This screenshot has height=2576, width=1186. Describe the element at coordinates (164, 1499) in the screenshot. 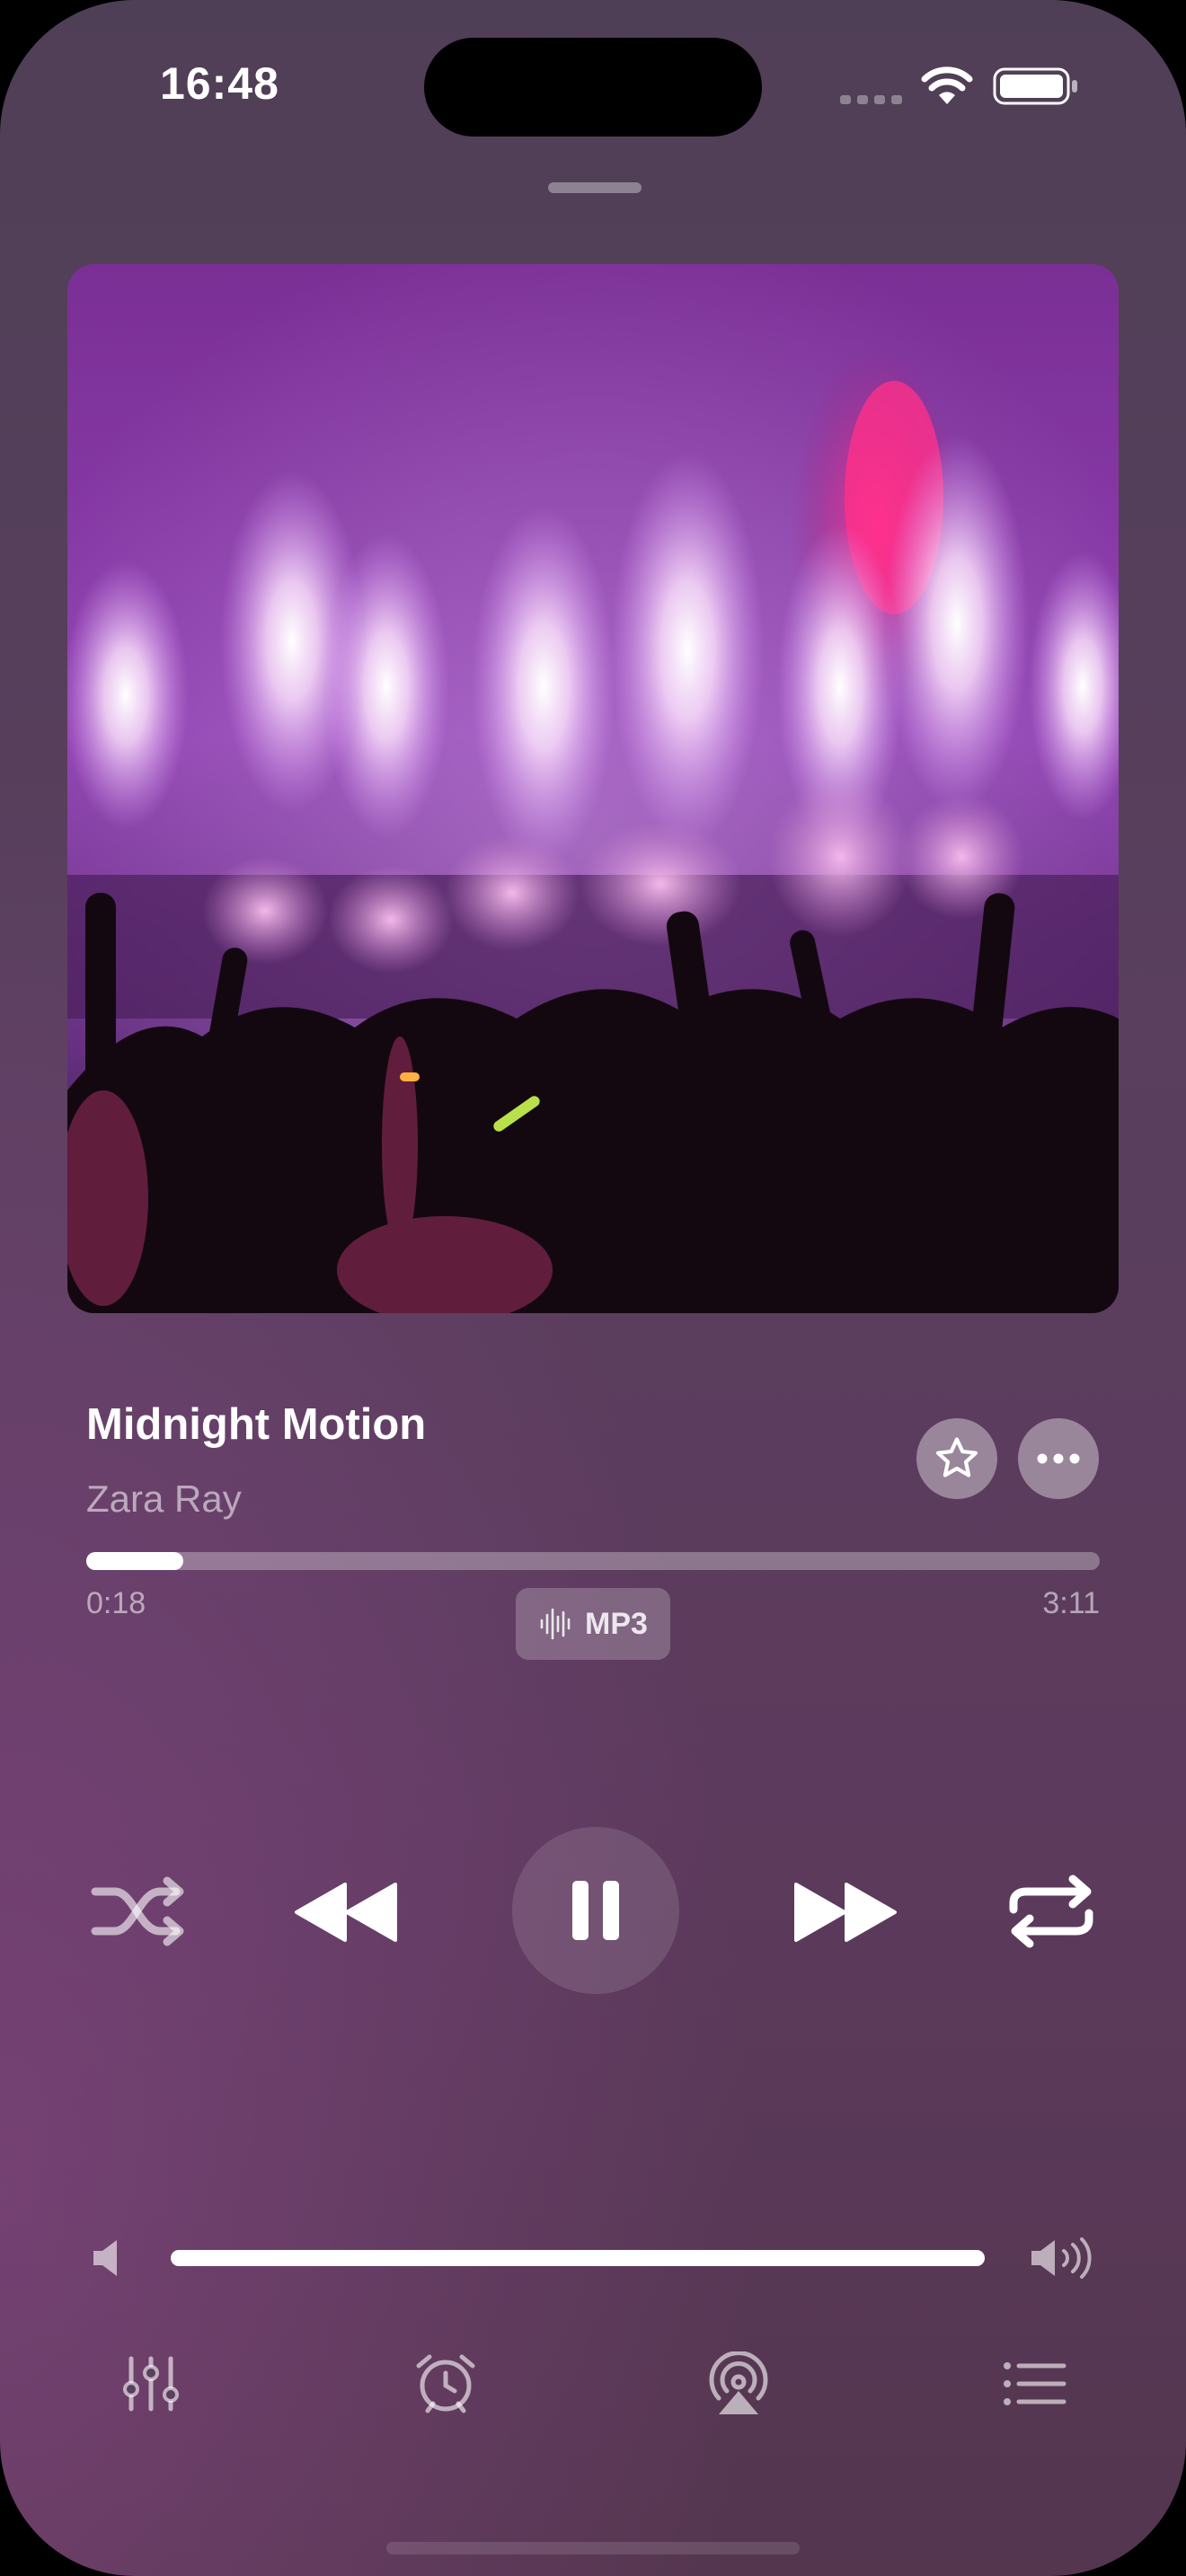

I see `artist-name: Zara Ray` at that location.